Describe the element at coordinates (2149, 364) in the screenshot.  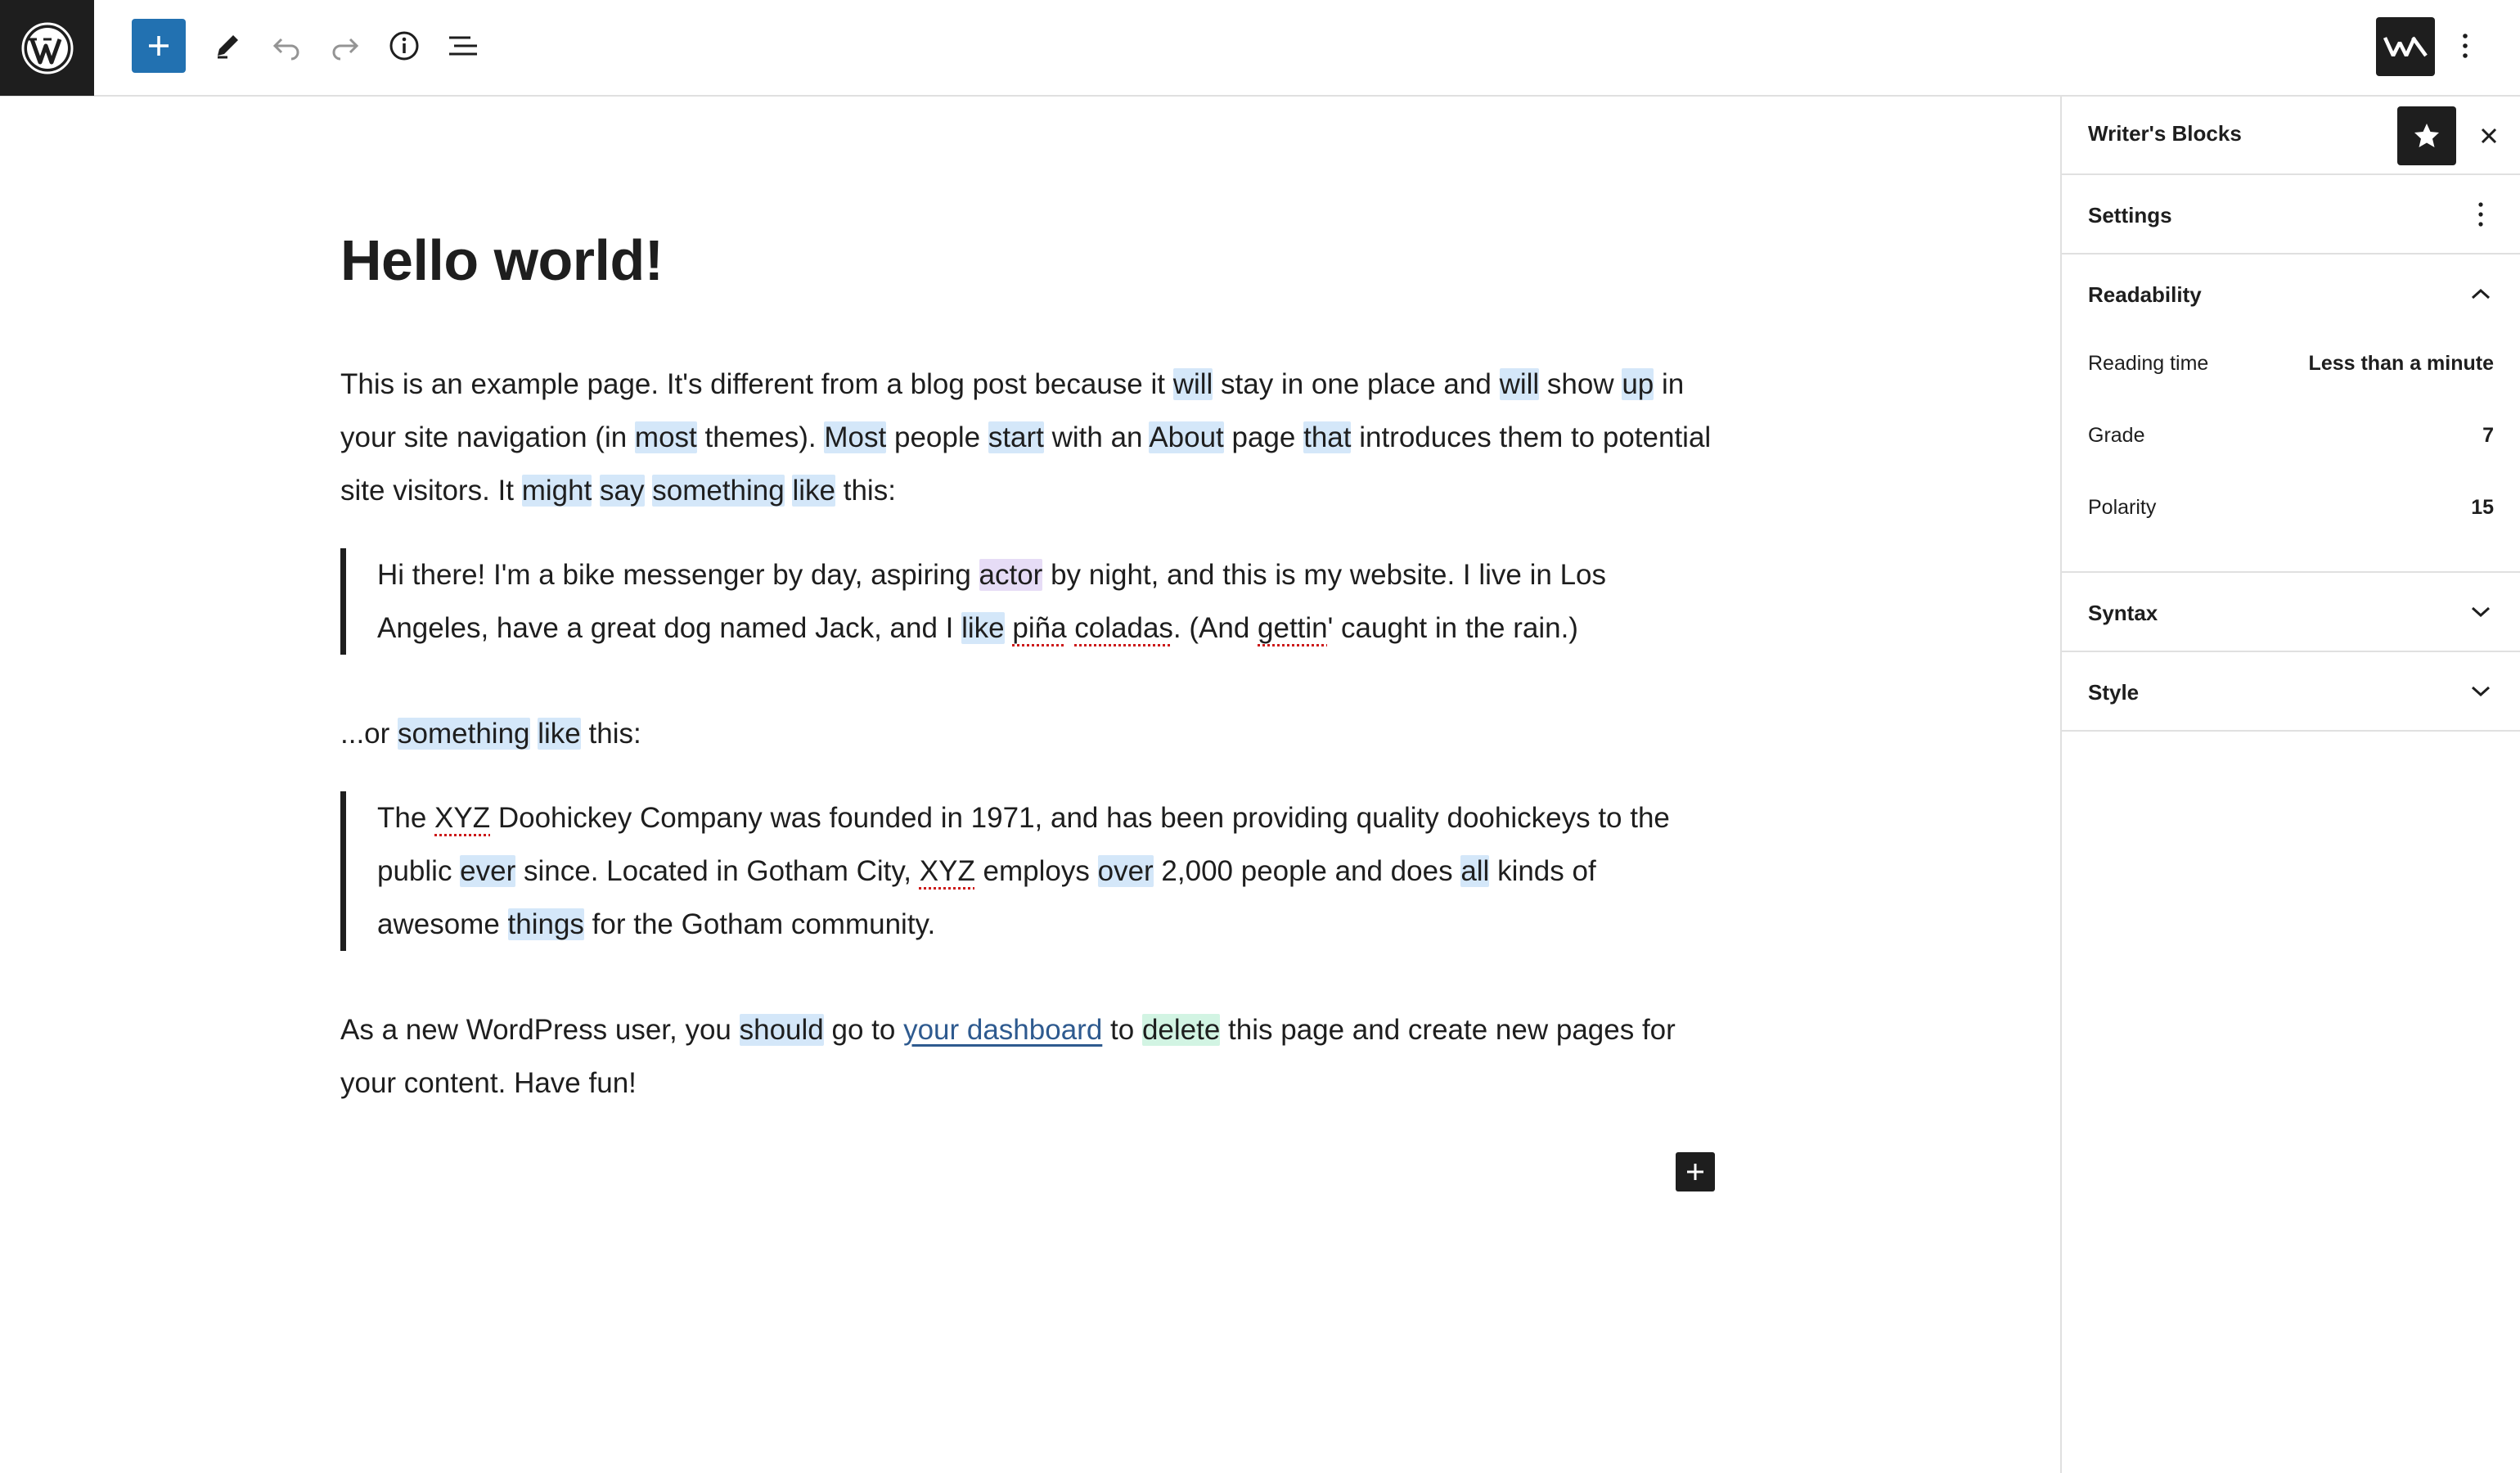
I see `metric-label: Reading time` at that location.